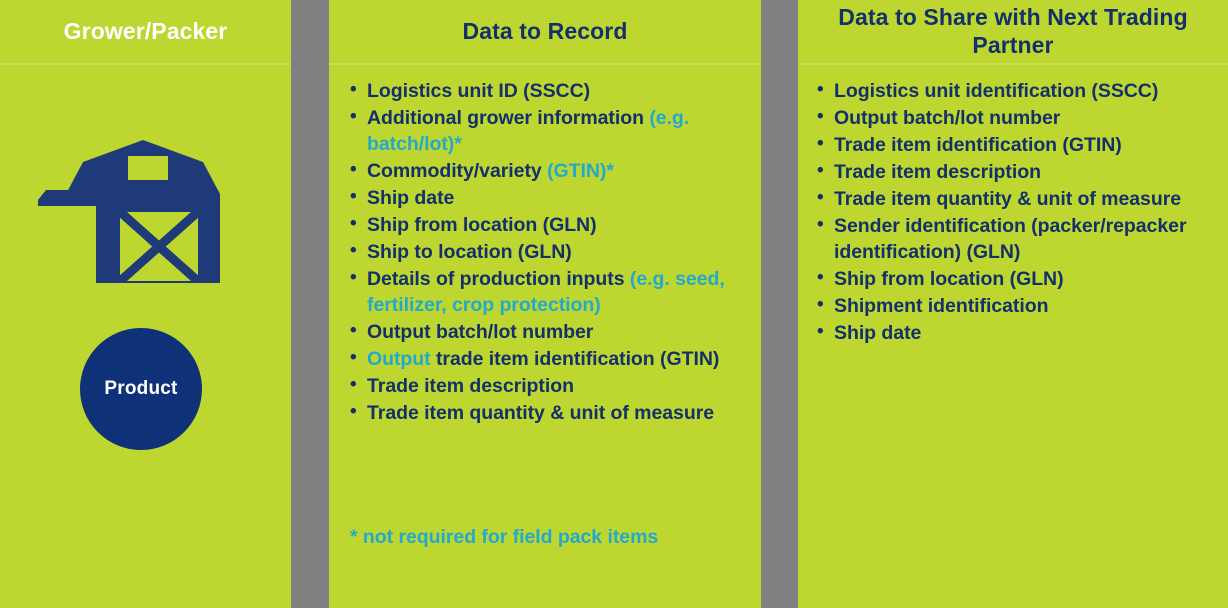 The image size is (1228, 608). I want to click on list-item: Output trade item identification (GTIN), so click(551, 358).